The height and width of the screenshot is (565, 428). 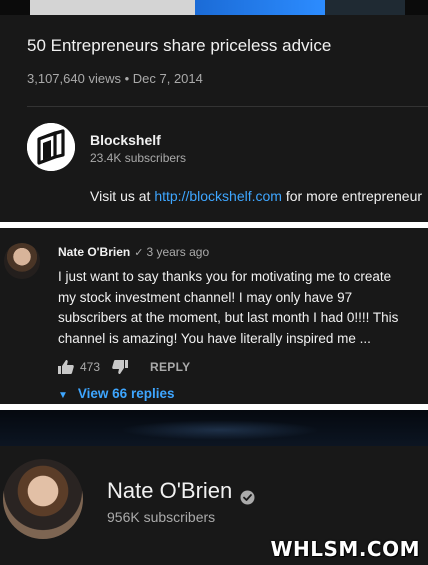 I want to click on description-text: Visit us at, so click(x=122, y=196).